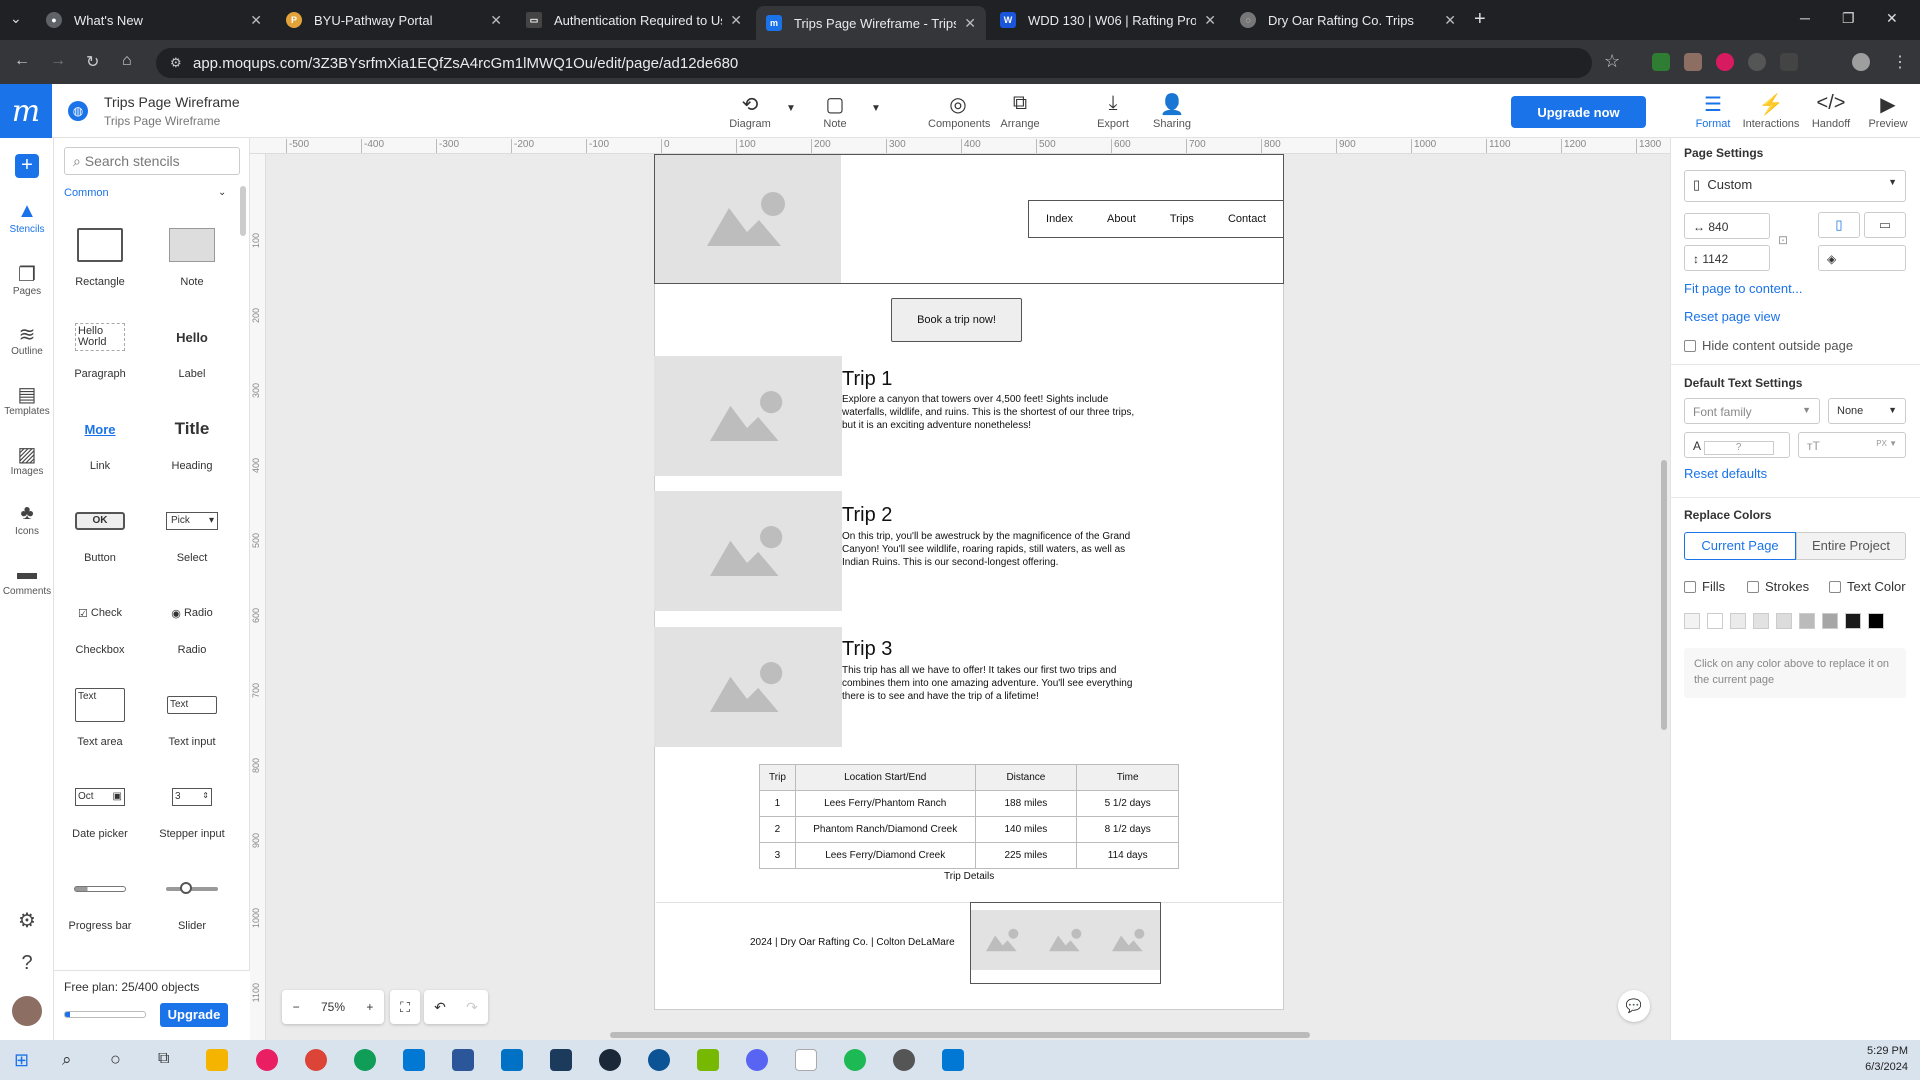 Image resolution: width=1920 pixels, height=1080 pixels. Describe the element at coordinates (1851, 546) in the screenshot. I see `tab-entire-project: Entire Project` at that location.